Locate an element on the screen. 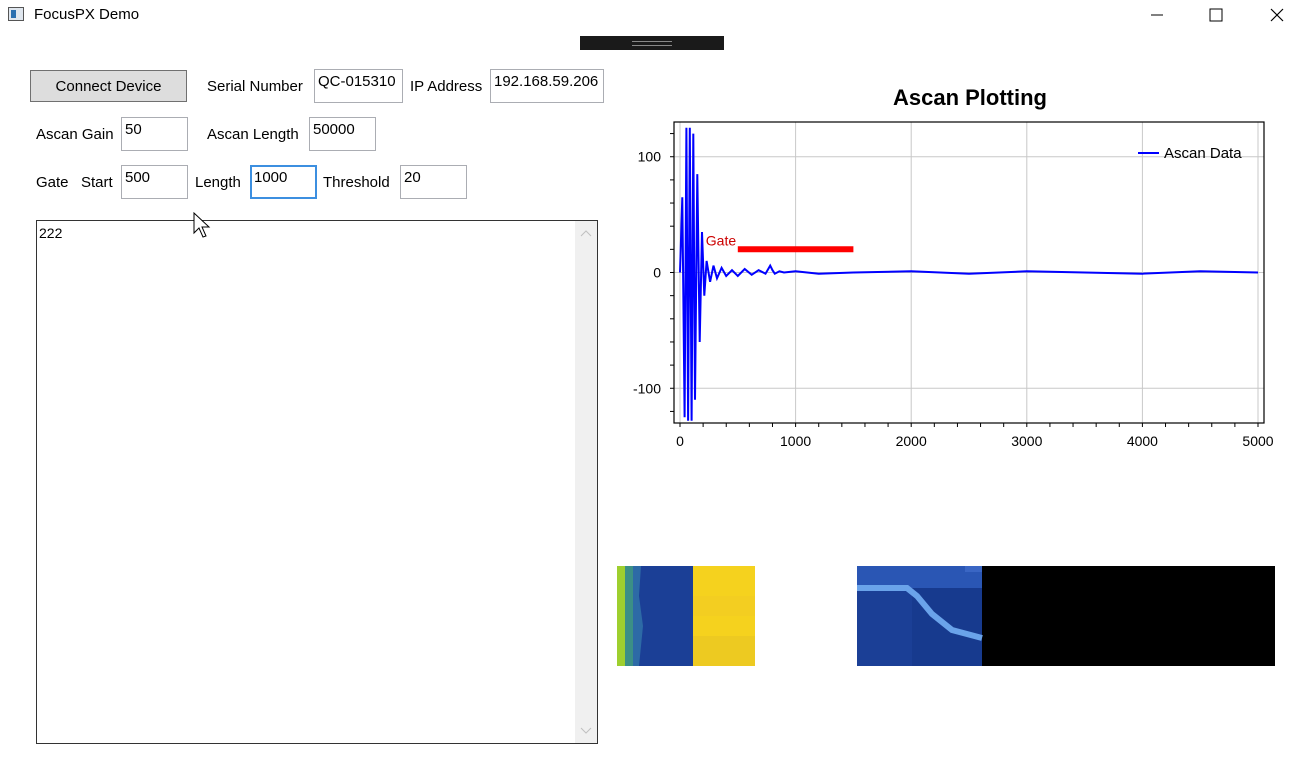 Image resolution: width=1302 pixels, height=771 pixels. connect-device-button: Connect Device is located at coordinates (108, 86).